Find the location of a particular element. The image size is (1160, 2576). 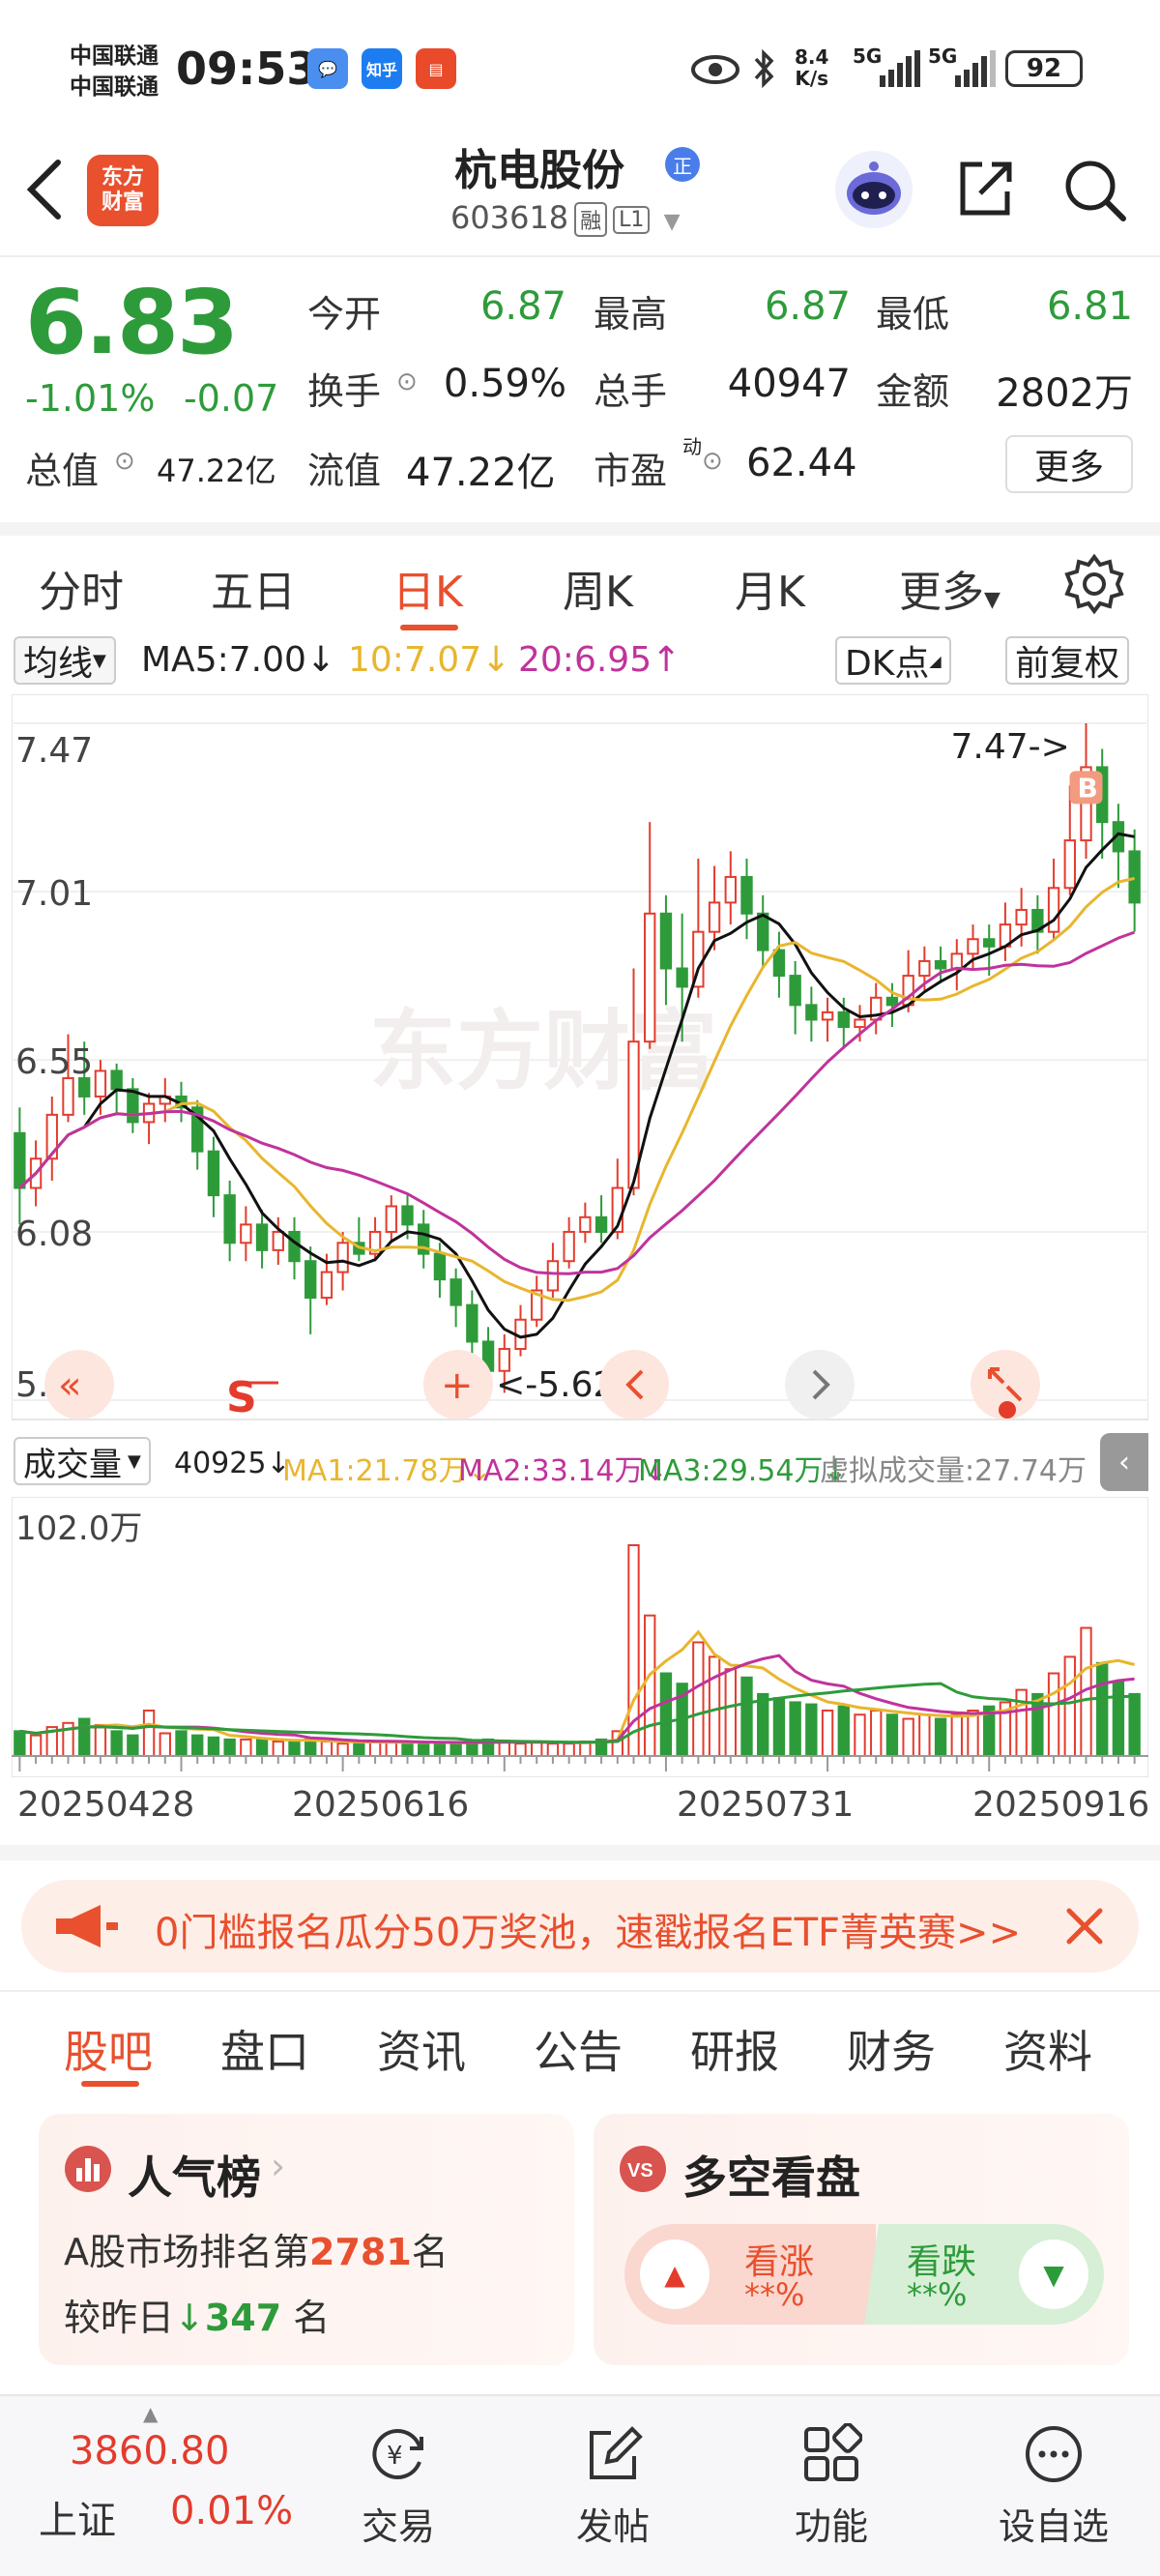

tab-orderbook: 盘口 is located at coordinates (265, 2049).